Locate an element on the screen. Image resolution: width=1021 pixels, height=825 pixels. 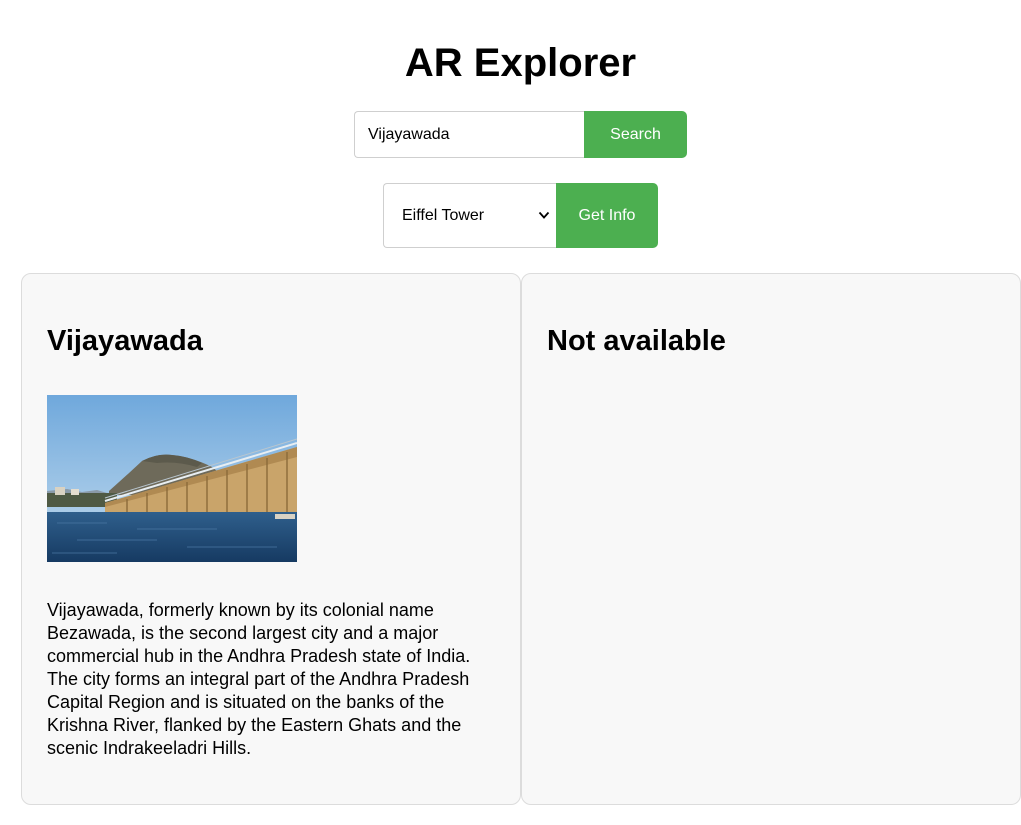
place-selector-row: Eiffel Tower Get Info is located at coordinates (520, 215).